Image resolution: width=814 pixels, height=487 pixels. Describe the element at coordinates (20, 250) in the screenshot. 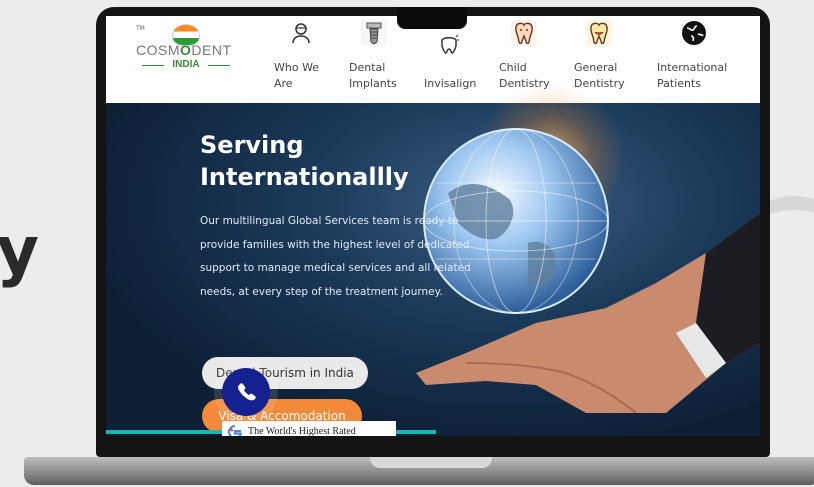

I see `background-letter-fragment: y` at that location.